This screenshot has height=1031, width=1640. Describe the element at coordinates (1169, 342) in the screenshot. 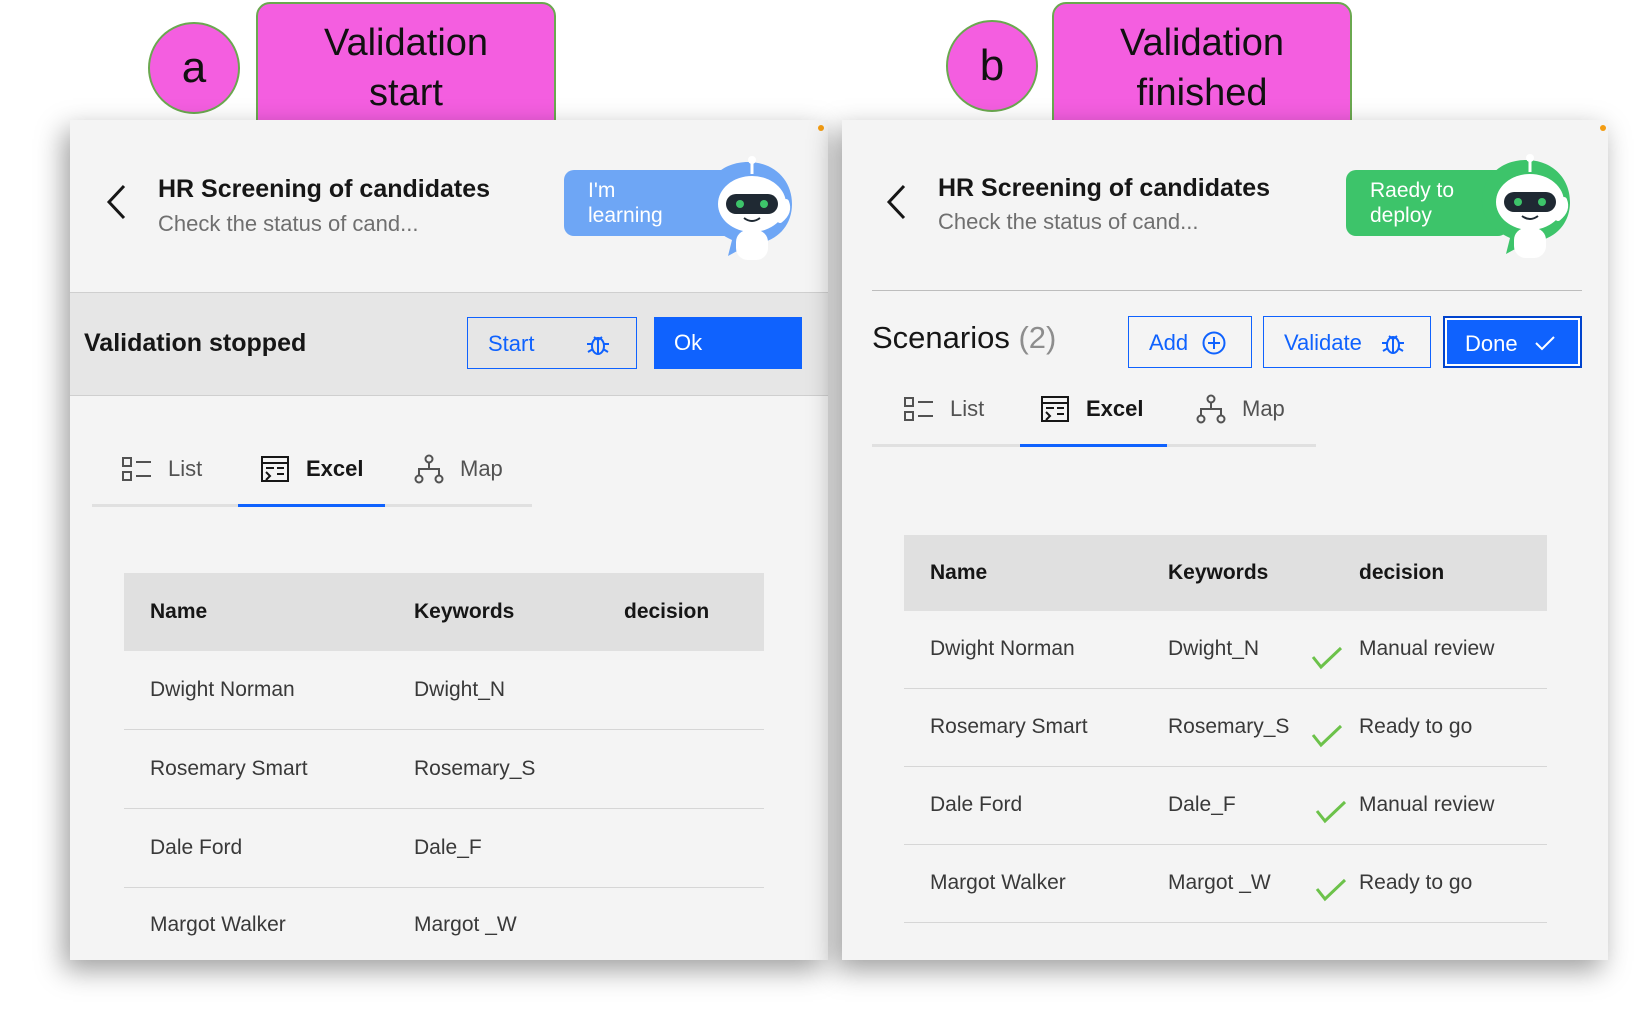

I see `add-button-label: Add` at that location.